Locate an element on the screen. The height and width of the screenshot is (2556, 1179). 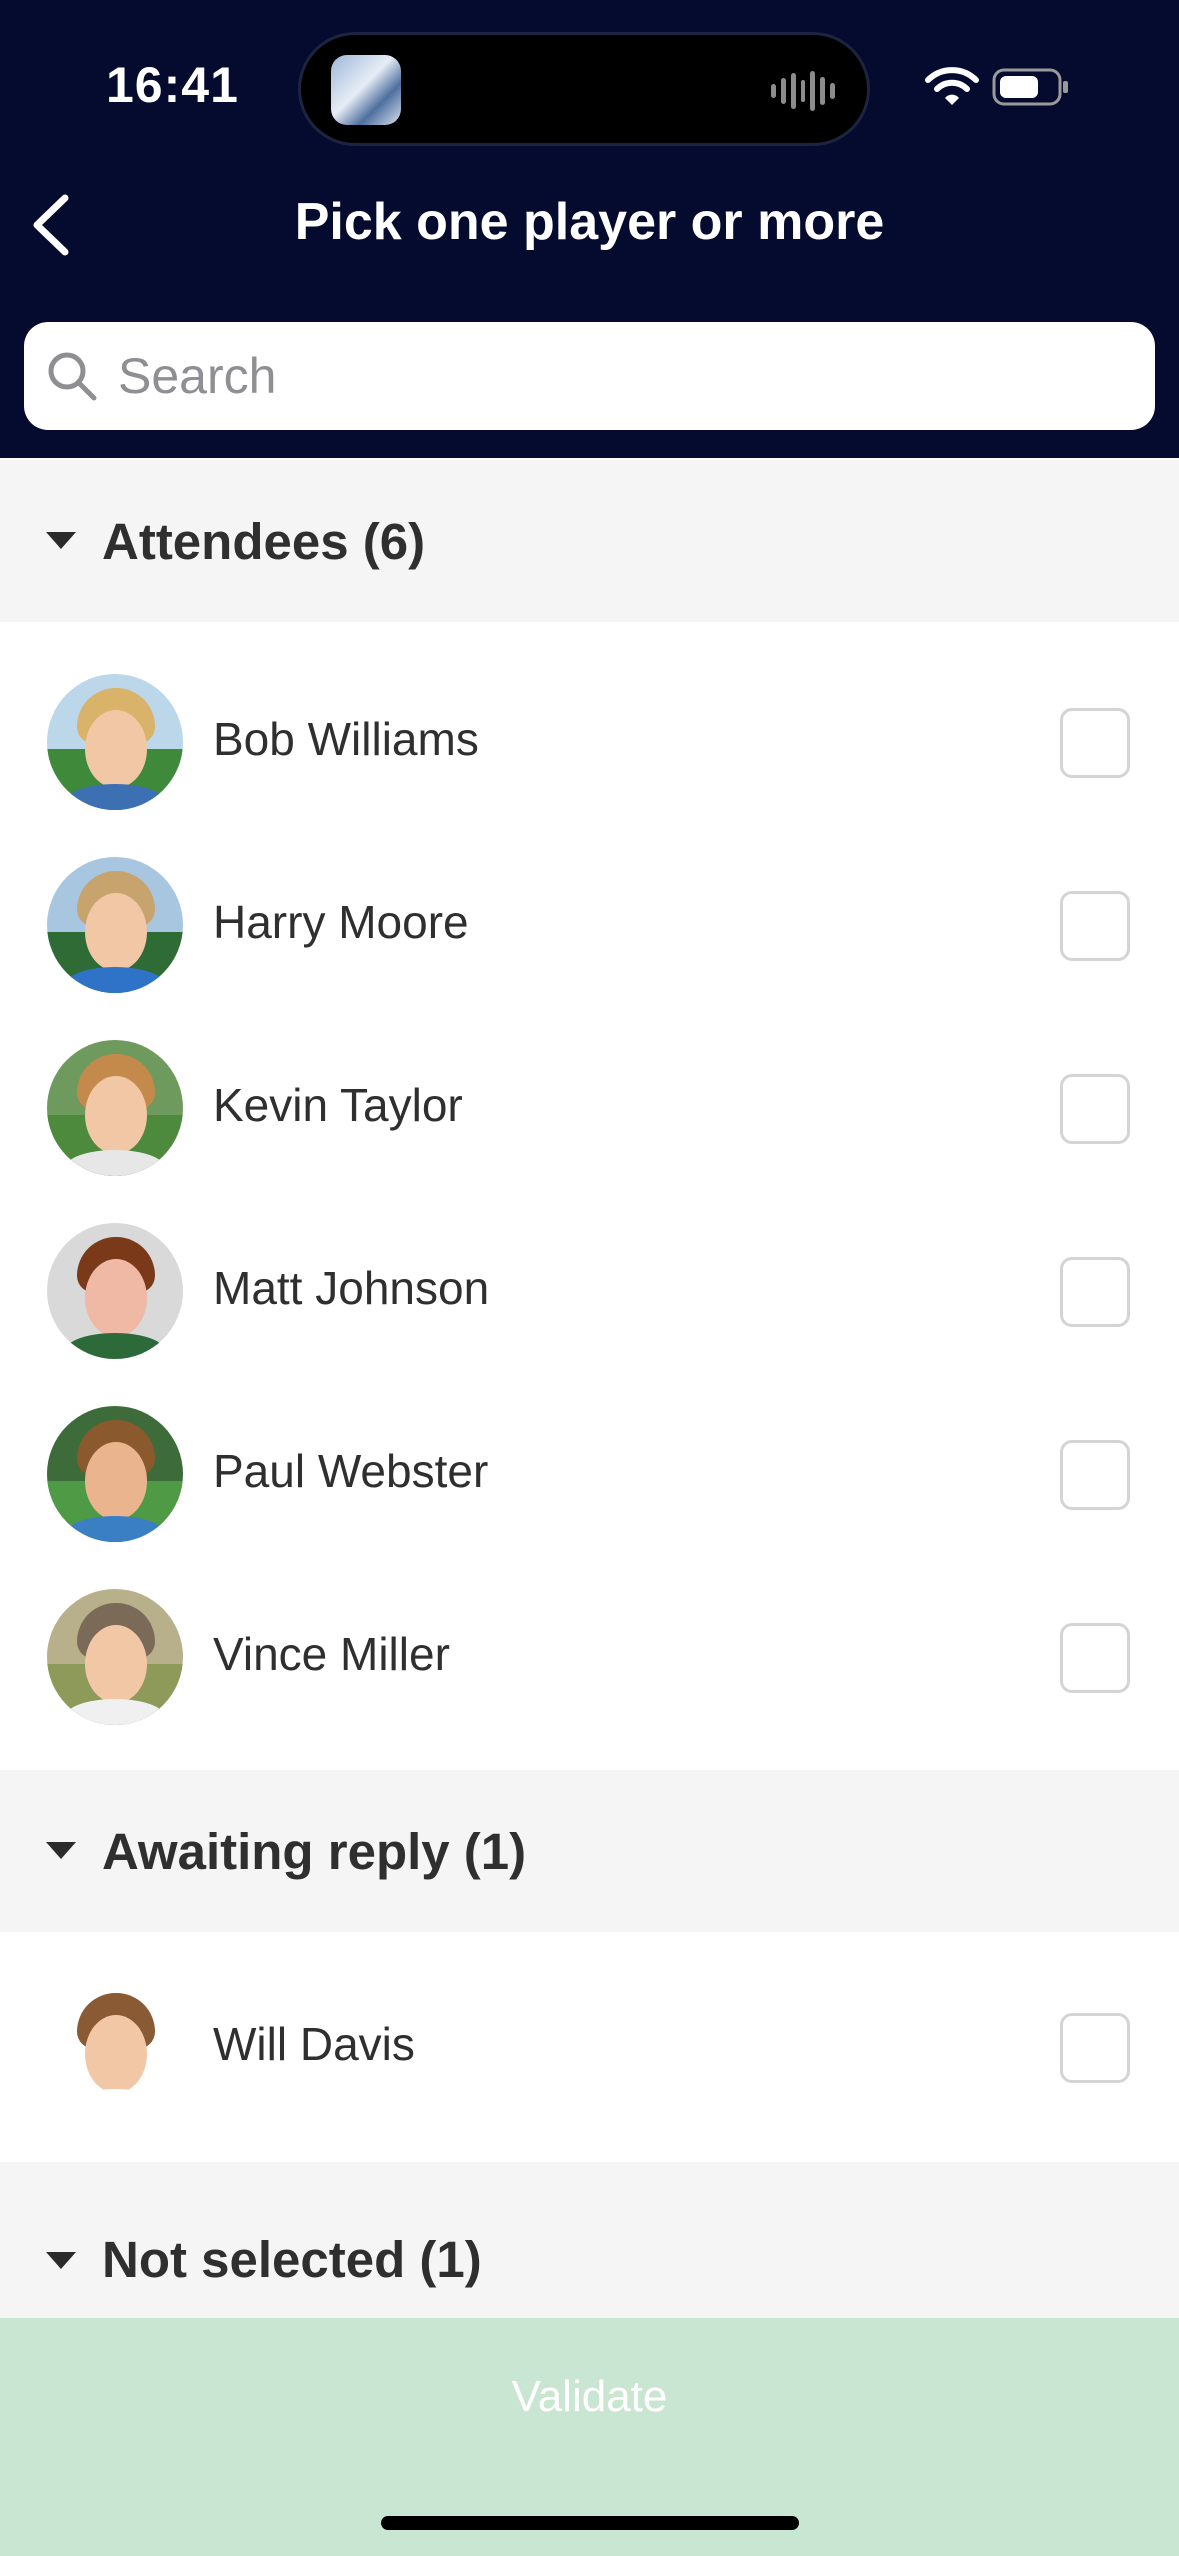
section-header-not-selected: Not selected (1) is located at coordinates (589, 2240).